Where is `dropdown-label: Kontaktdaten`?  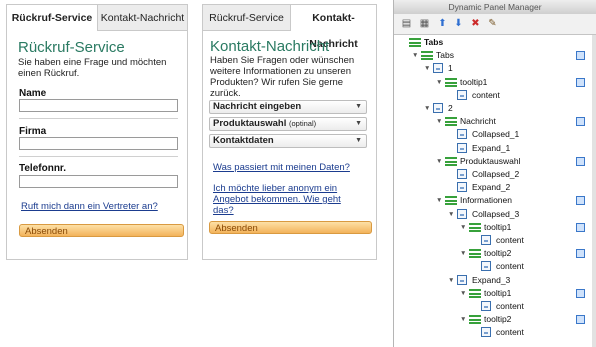
dropdown-label: Kontaktdaten is located at coordinates (243, 140).